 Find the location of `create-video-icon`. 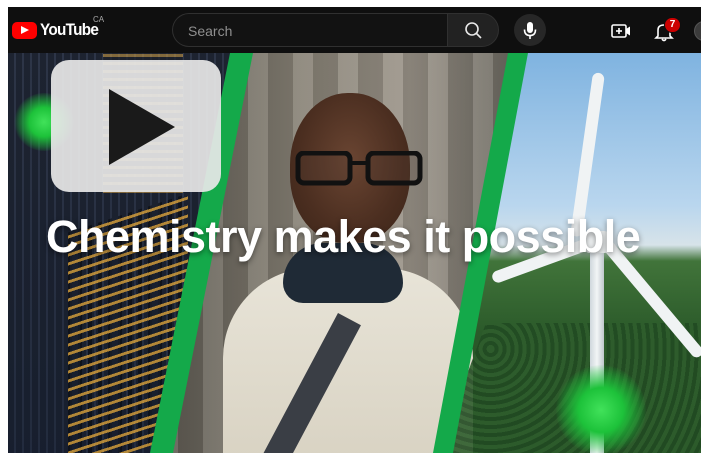

create-video-icon is located at coordinates (620, 31).